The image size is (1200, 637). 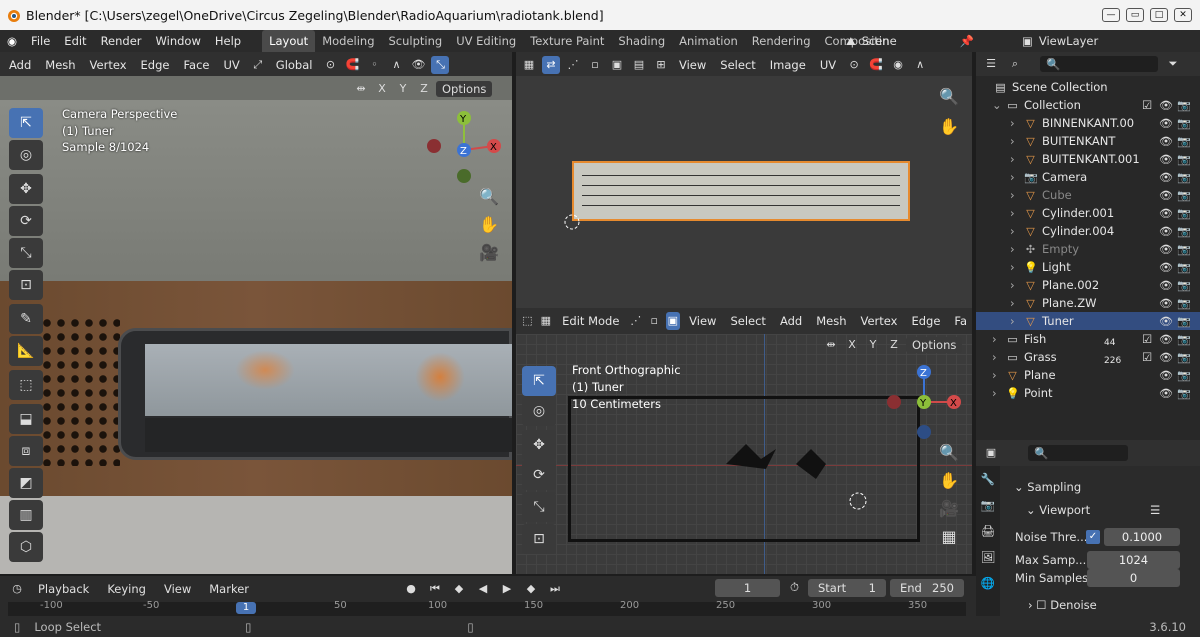 What do you see at coordinates (26, 319) in the screenshot?
I see `annotate-tool-button: ✎` at bounding box center [26, 319].